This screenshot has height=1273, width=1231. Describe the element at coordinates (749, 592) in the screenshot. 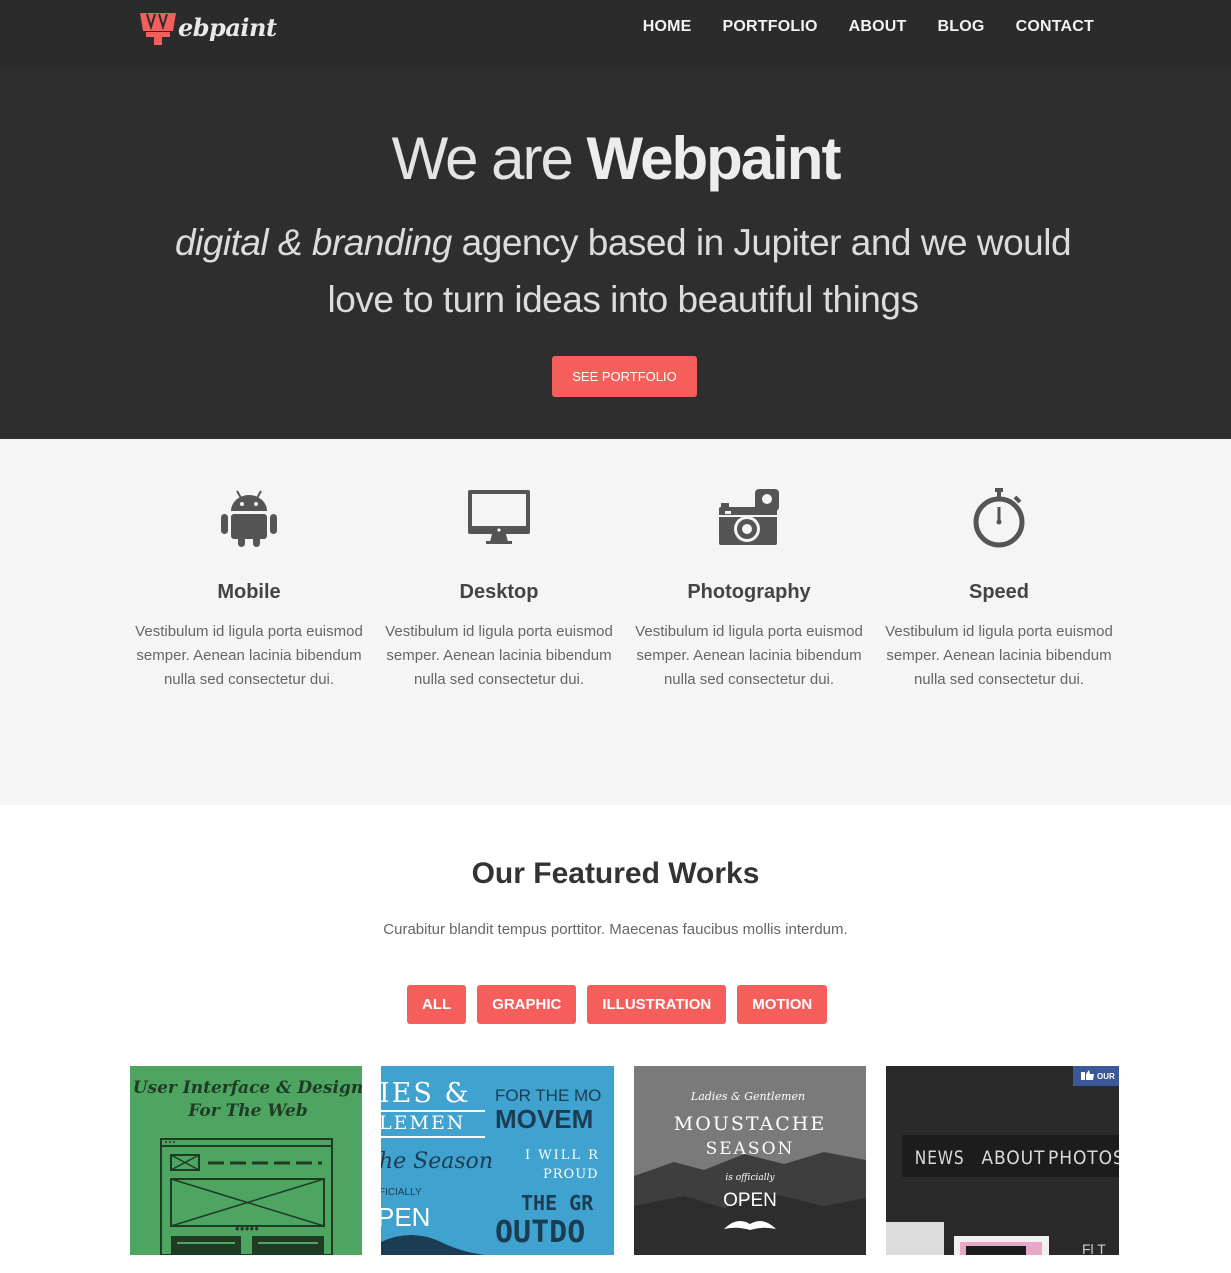

I see `service-title: Photography` at that location.